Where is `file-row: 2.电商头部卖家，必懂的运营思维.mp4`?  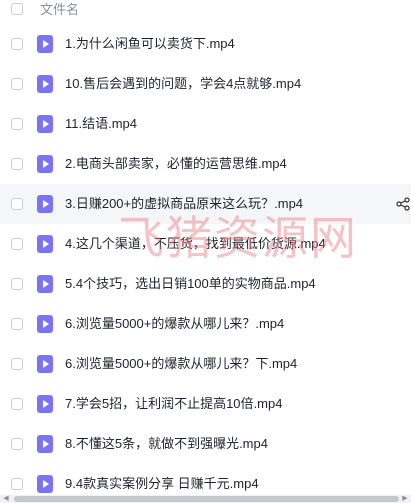 file-row: 2.电商头部卖家，必懂的运营思维.mp4 is located at coordinates (205, 164).